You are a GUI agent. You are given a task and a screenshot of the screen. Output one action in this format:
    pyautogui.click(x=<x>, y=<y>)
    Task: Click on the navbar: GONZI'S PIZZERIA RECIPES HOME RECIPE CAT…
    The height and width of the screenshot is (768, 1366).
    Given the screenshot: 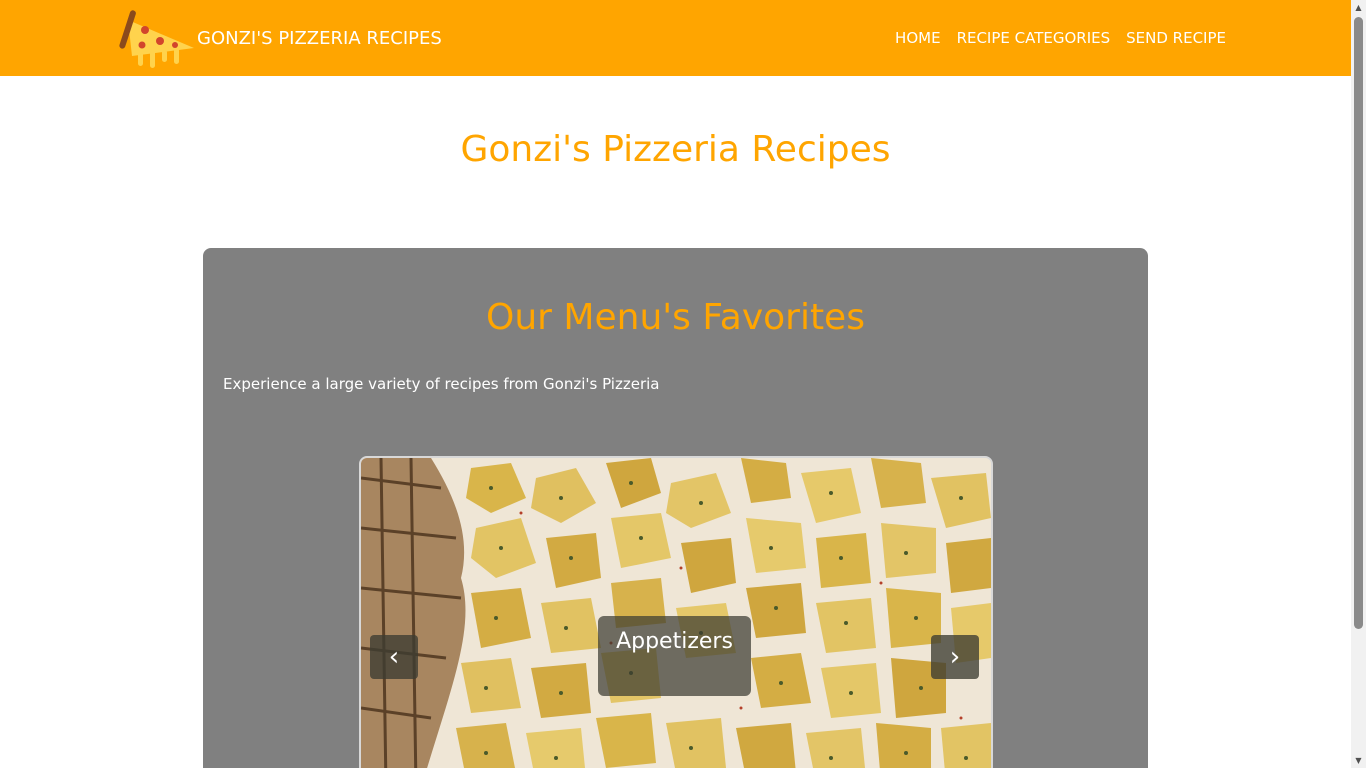 What is the action you would take?
    pyautogui.click(x=675, y=38)
    